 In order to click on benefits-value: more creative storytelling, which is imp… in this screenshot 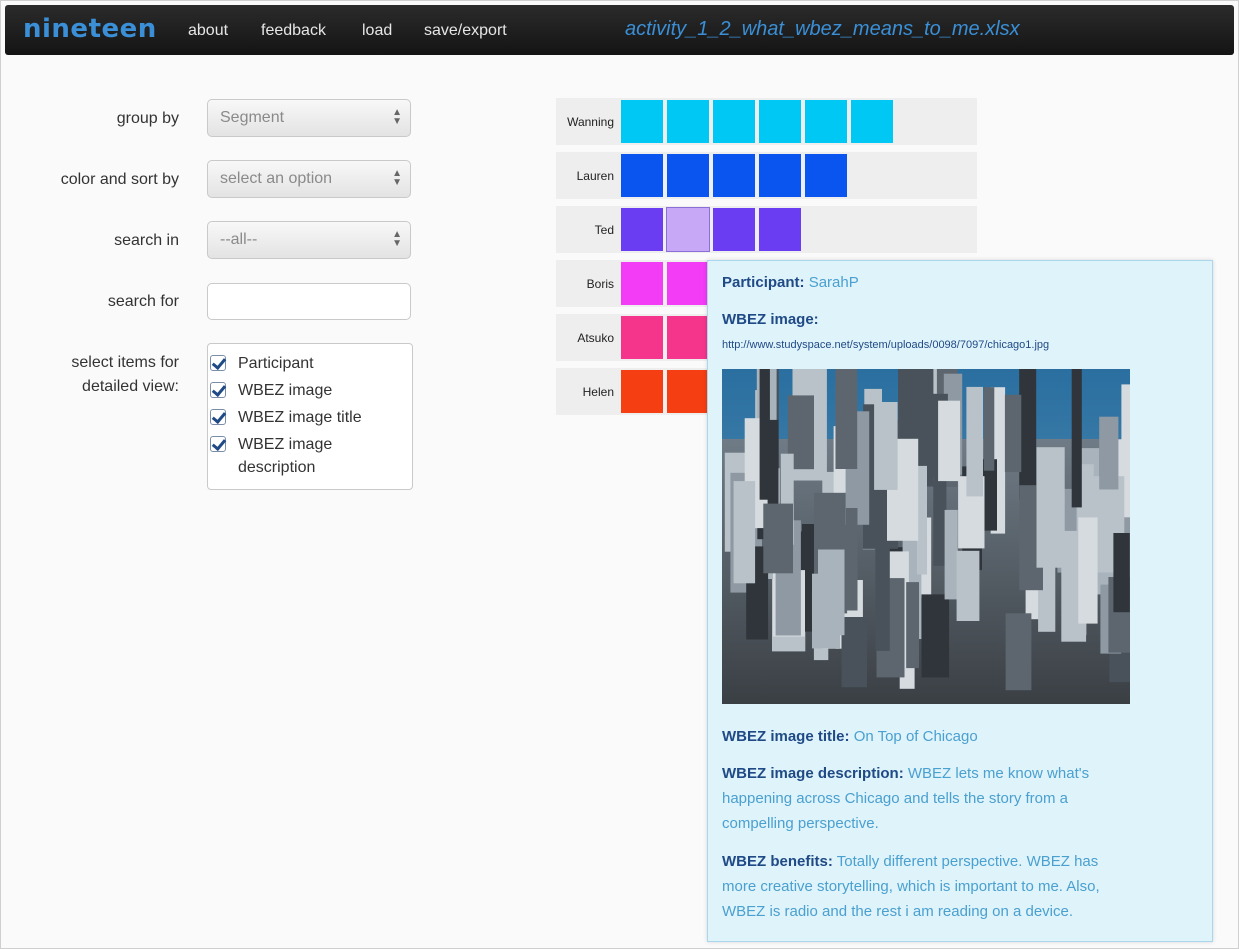, I will do `click(911, 886)`.